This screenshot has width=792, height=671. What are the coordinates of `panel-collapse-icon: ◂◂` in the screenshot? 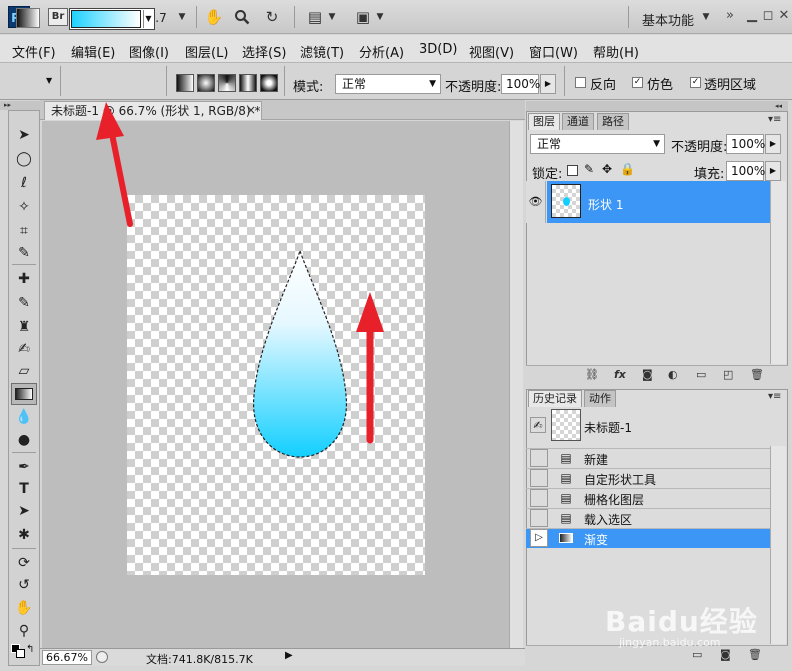 It's located at (657, 106).